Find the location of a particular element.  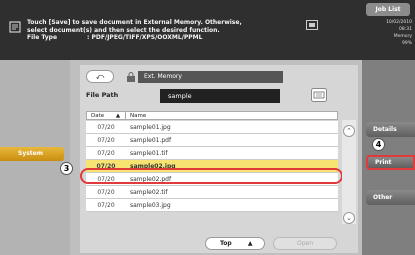

scroll-down-icon: ⌄ is located at coordinates (349, 218).